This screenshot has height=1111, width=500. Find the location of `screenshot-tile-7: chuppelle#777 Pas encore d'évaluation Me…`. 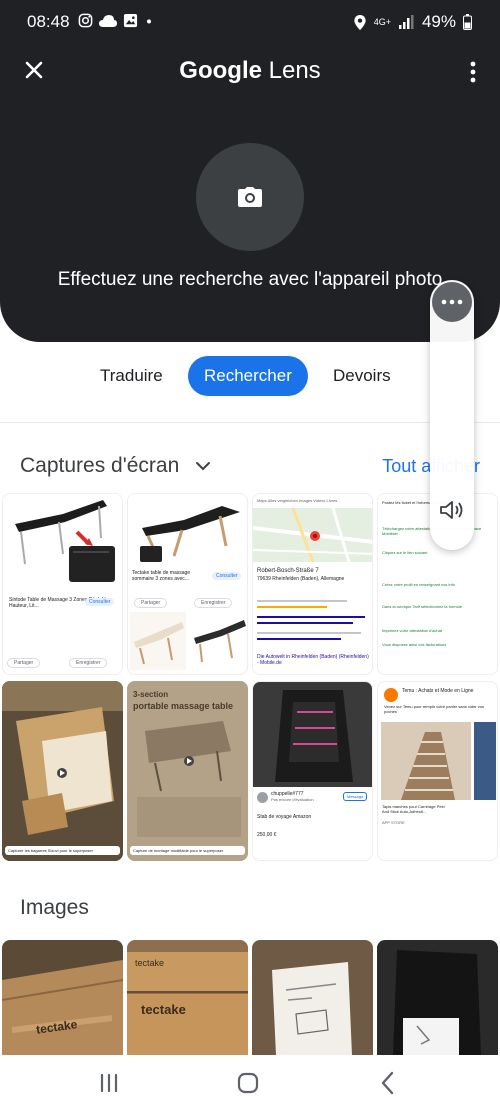

screenshot-tile-7: chuppelle#777 Pas encore d'évaluation Me… is located at coordinates (312, 771).